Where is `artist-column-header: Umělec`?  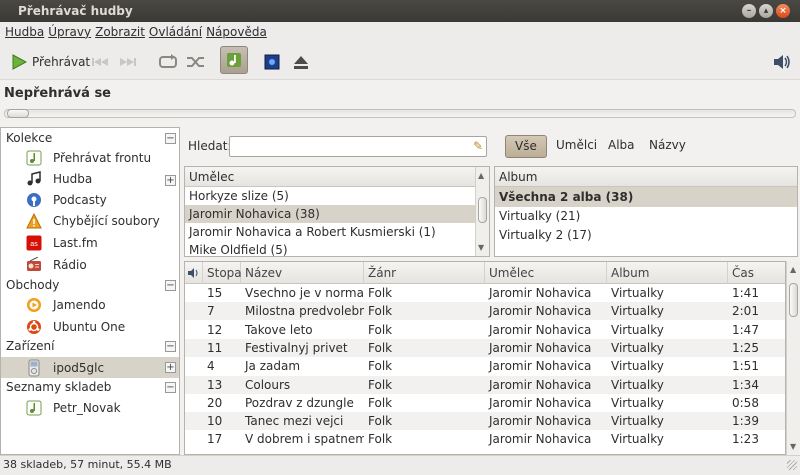 artist-column-header: Umělec is located at coordinates (330, 177).